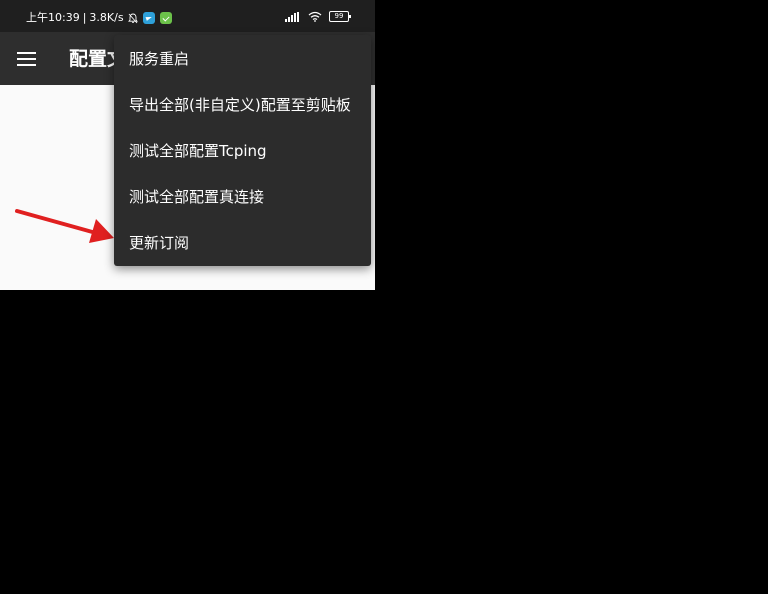  I want to click on menu-item-update-subscription: 更新订阅, so click(242, 243).